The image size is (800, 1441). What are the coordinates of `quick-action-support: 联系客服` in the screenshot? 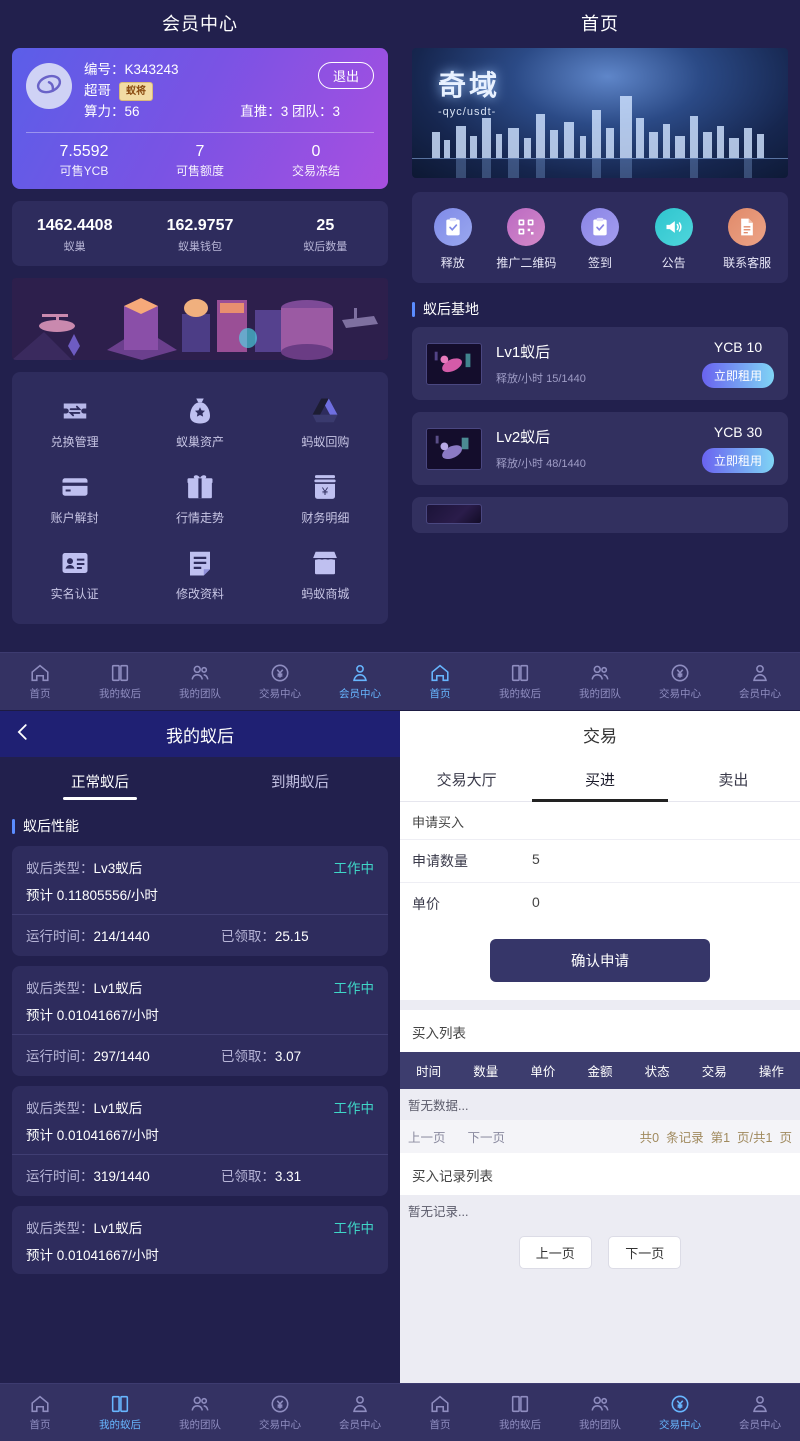 It's located at (747, 239).